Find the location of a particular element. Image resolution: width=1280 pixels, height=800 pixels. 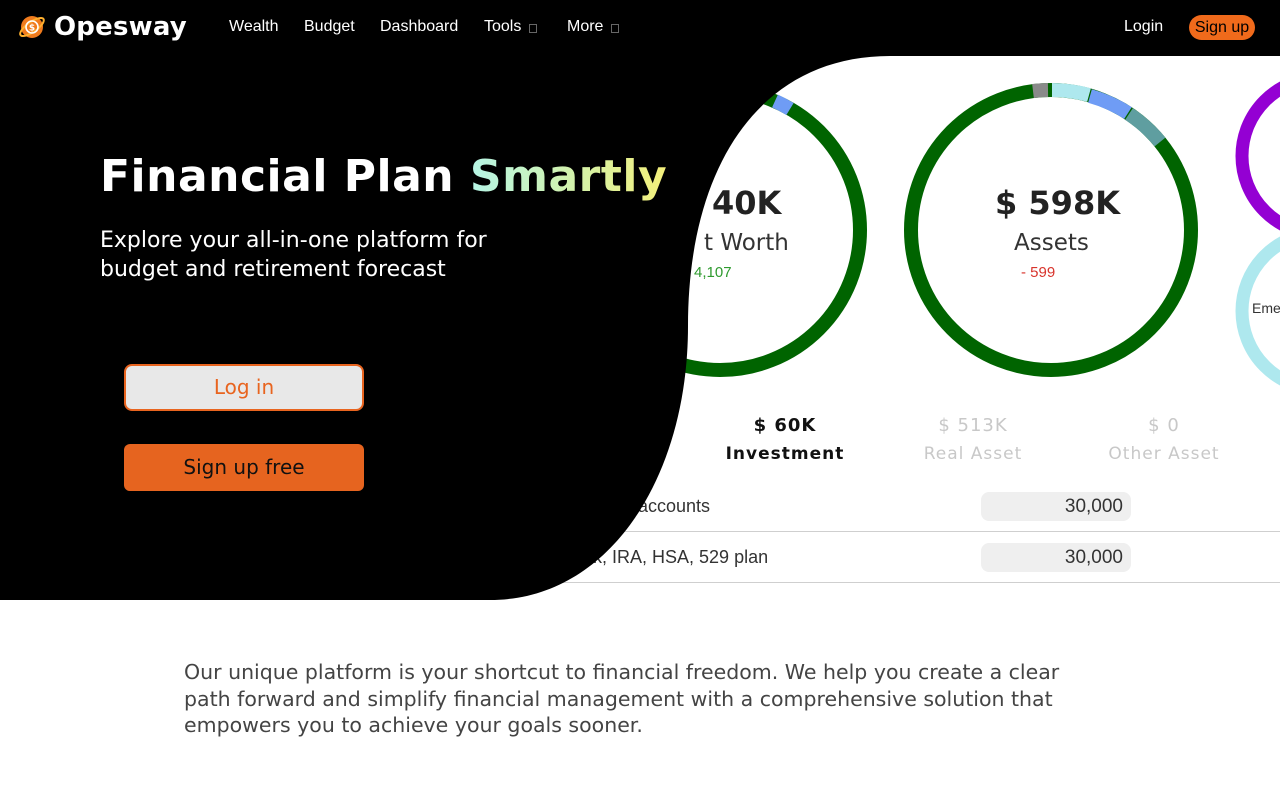

brand-logo: $ Opesway is located at coordinates (102, 27).